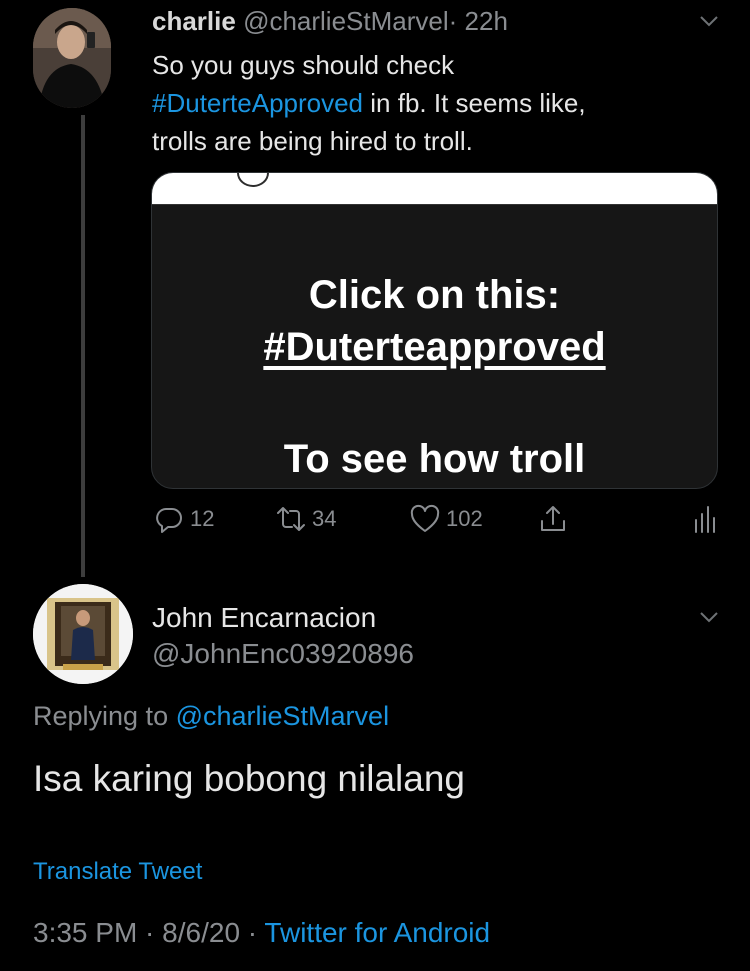 This screenshot has width=750, height=971. Describe the element at coordinates (434, 189) in the screenshot. I see `card-top-strip` at that location.